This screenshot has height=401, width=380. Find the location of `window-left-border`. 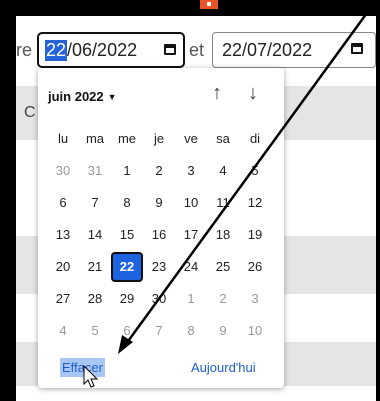

window-left-border is located at coordinates (8, 200).